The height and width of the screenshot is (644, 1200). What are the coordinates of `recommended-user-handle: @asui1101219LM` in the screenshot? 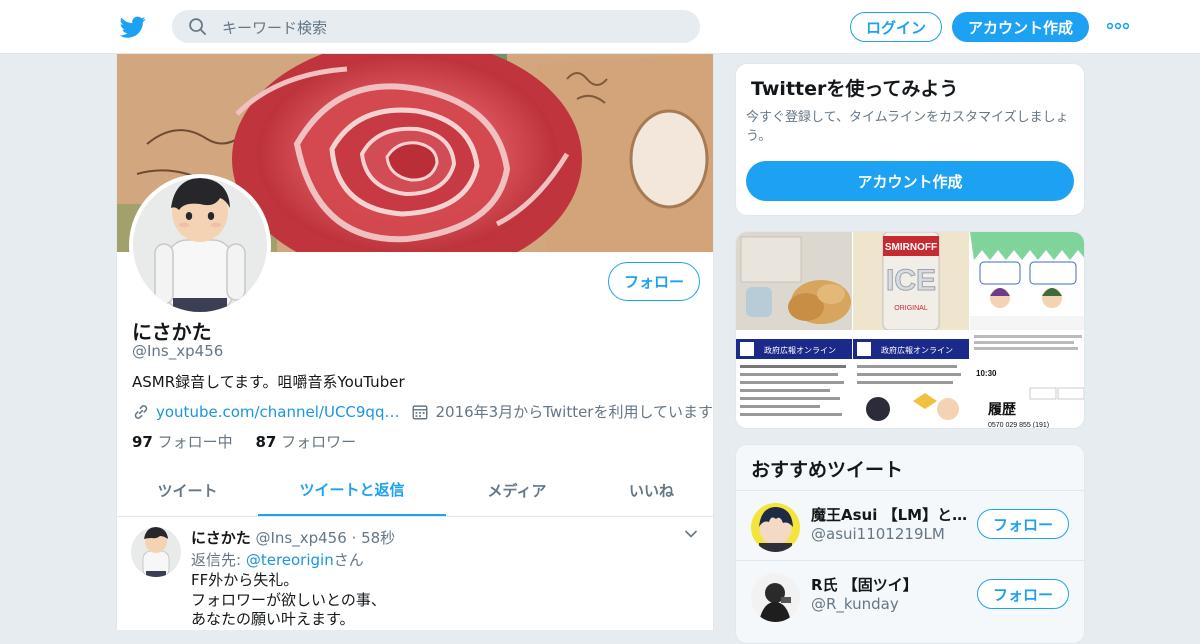 It's located at (878, 534).